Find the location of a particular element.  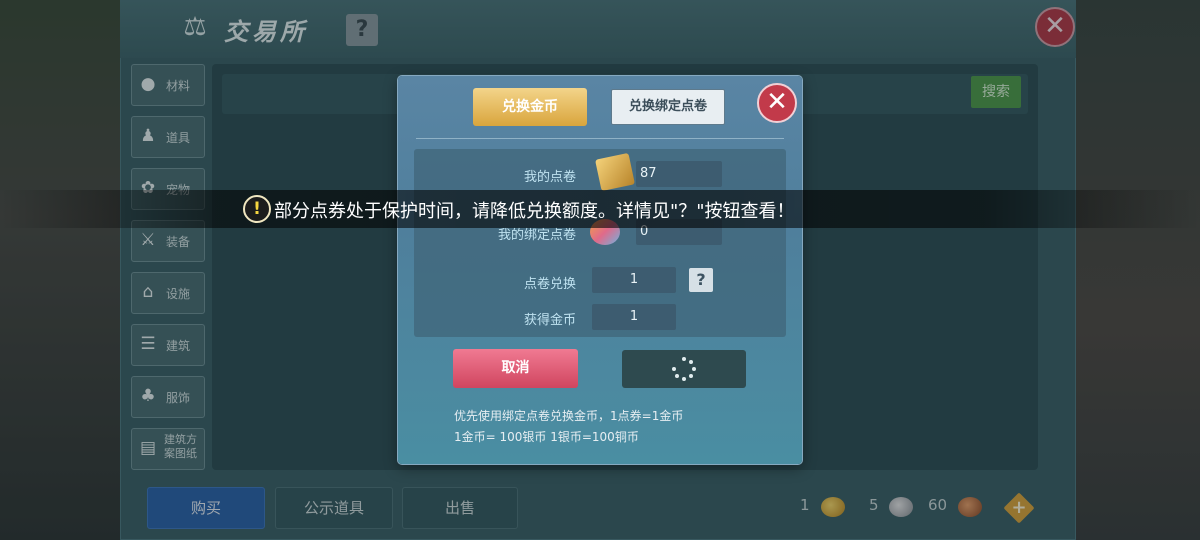

confirm-button-loading is located at coordinates (684, 369).